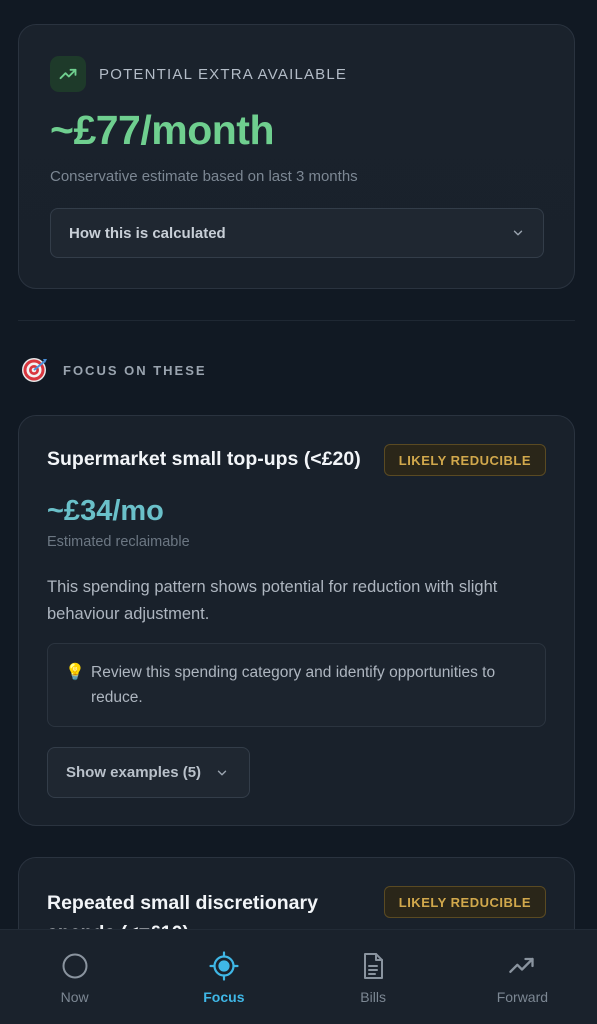 Image resolution: width=597 pixels, height=1024 pixels. What do you see at coordinates (224, 997) in the screenshot?
I see `nav-focus-label: Focus` at bounding box center [224, 997].